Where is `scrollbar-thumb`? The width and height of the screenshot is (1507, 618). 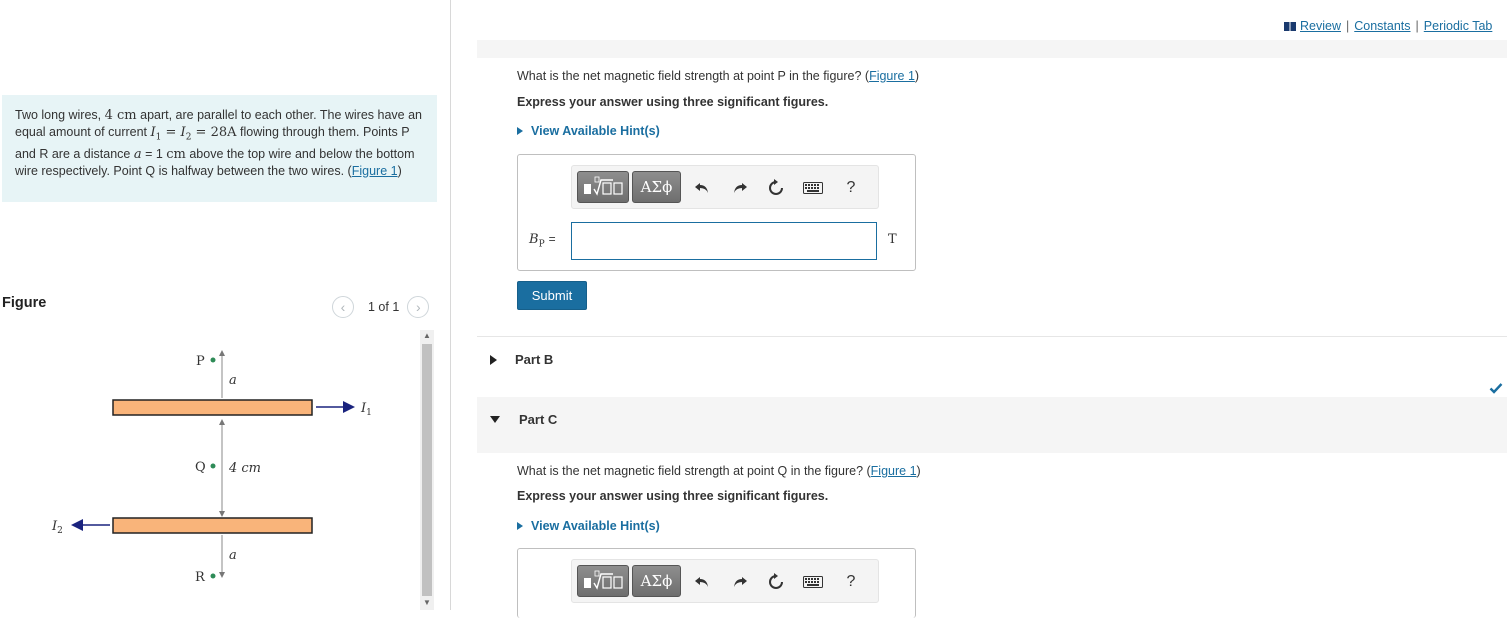
scrollbar-thumb is located at coordinates (427, 470).